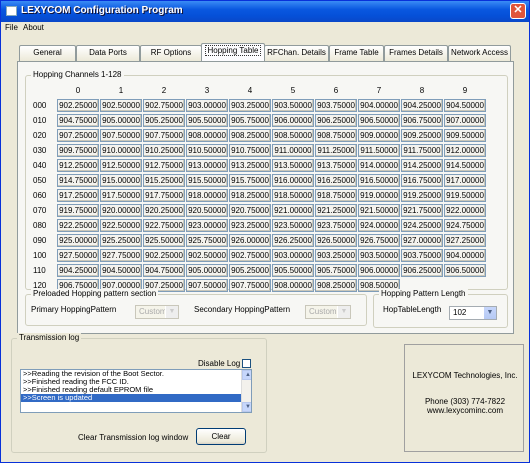 This screenshot has width=530, height=463. Describe the element at coordinates (11, 27) in the screenshot. I see `menu-file: File` at that location.